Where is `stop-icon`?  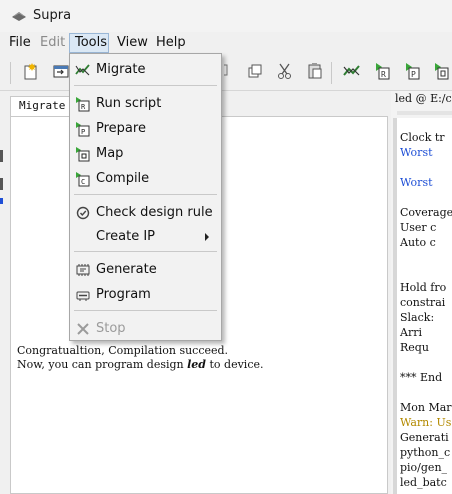
stop-icon is located at coordinates (83, 329).